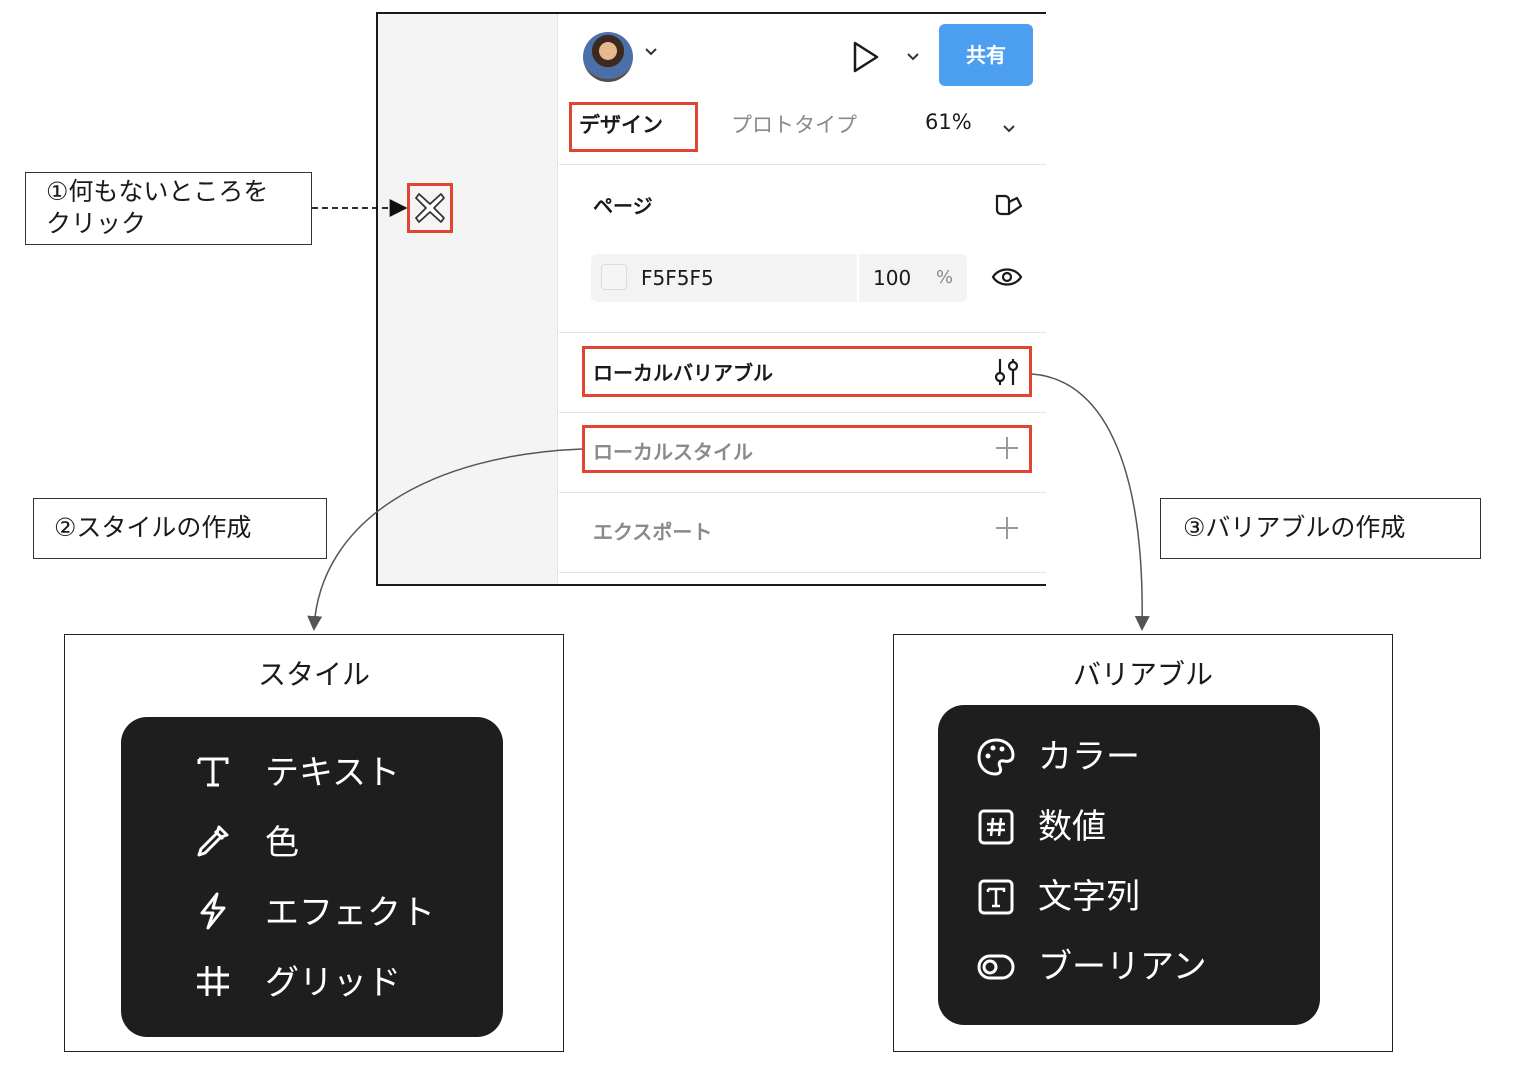 The width and height of the screenshot is (1519, 1065). Describe the element at coordinates (312, 877) in the screenshot. I see `styles-menu: テキスト 色 エフェクト グリッド` at that location.